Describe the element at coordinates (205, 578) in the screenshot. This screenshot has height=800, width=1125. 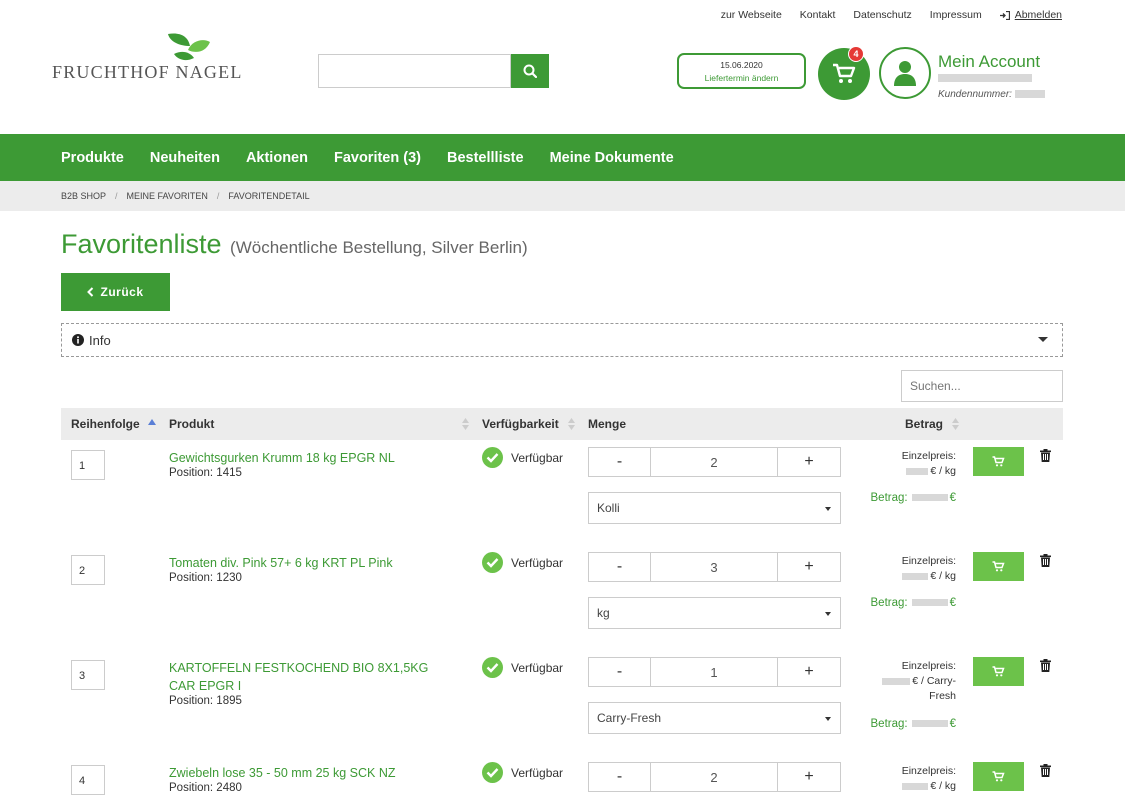
I see `product-position: Position: 1230` at that location.